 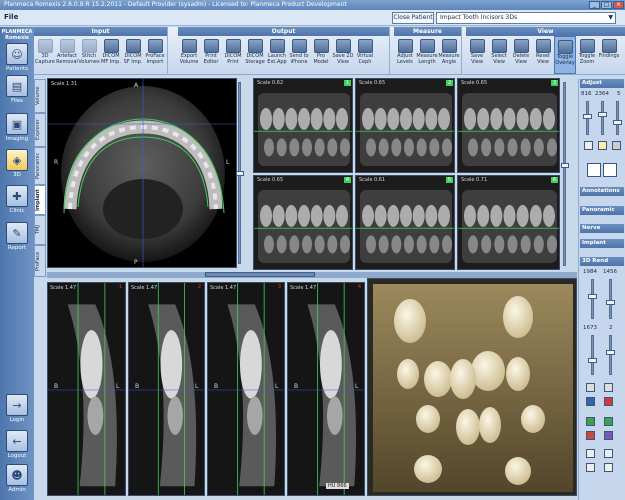 What do you see at coordinates (111, 55) in the screenshot?
I see `dicom-mf-import-button: DICOM MF Imp.` at bounding box center [111, 55].